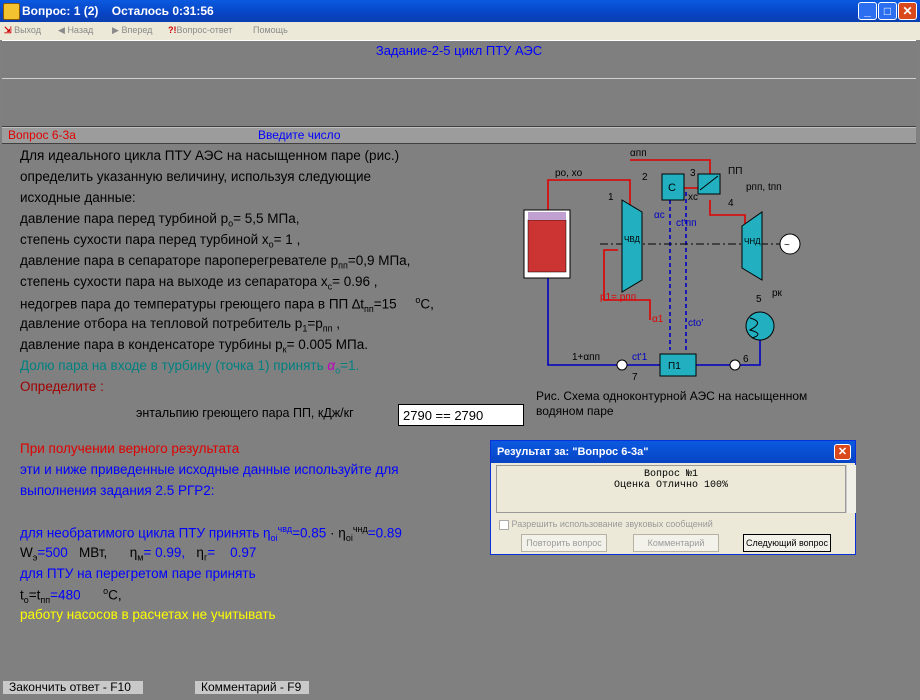  Describe the element at coordinates (611, 197) in the screenshot. I see `label-pt1: 1` at that location.